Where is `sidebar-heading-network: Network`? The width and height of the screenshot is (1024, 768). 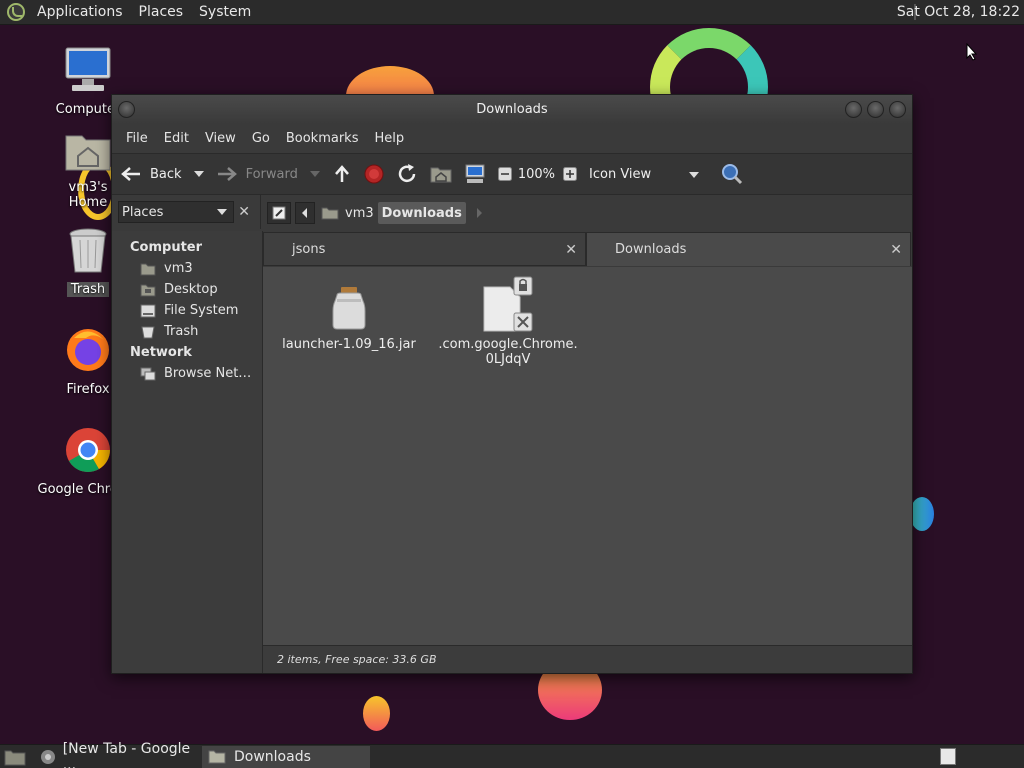
sidebar-heading-network: Network is located at coordinates (161, 352).